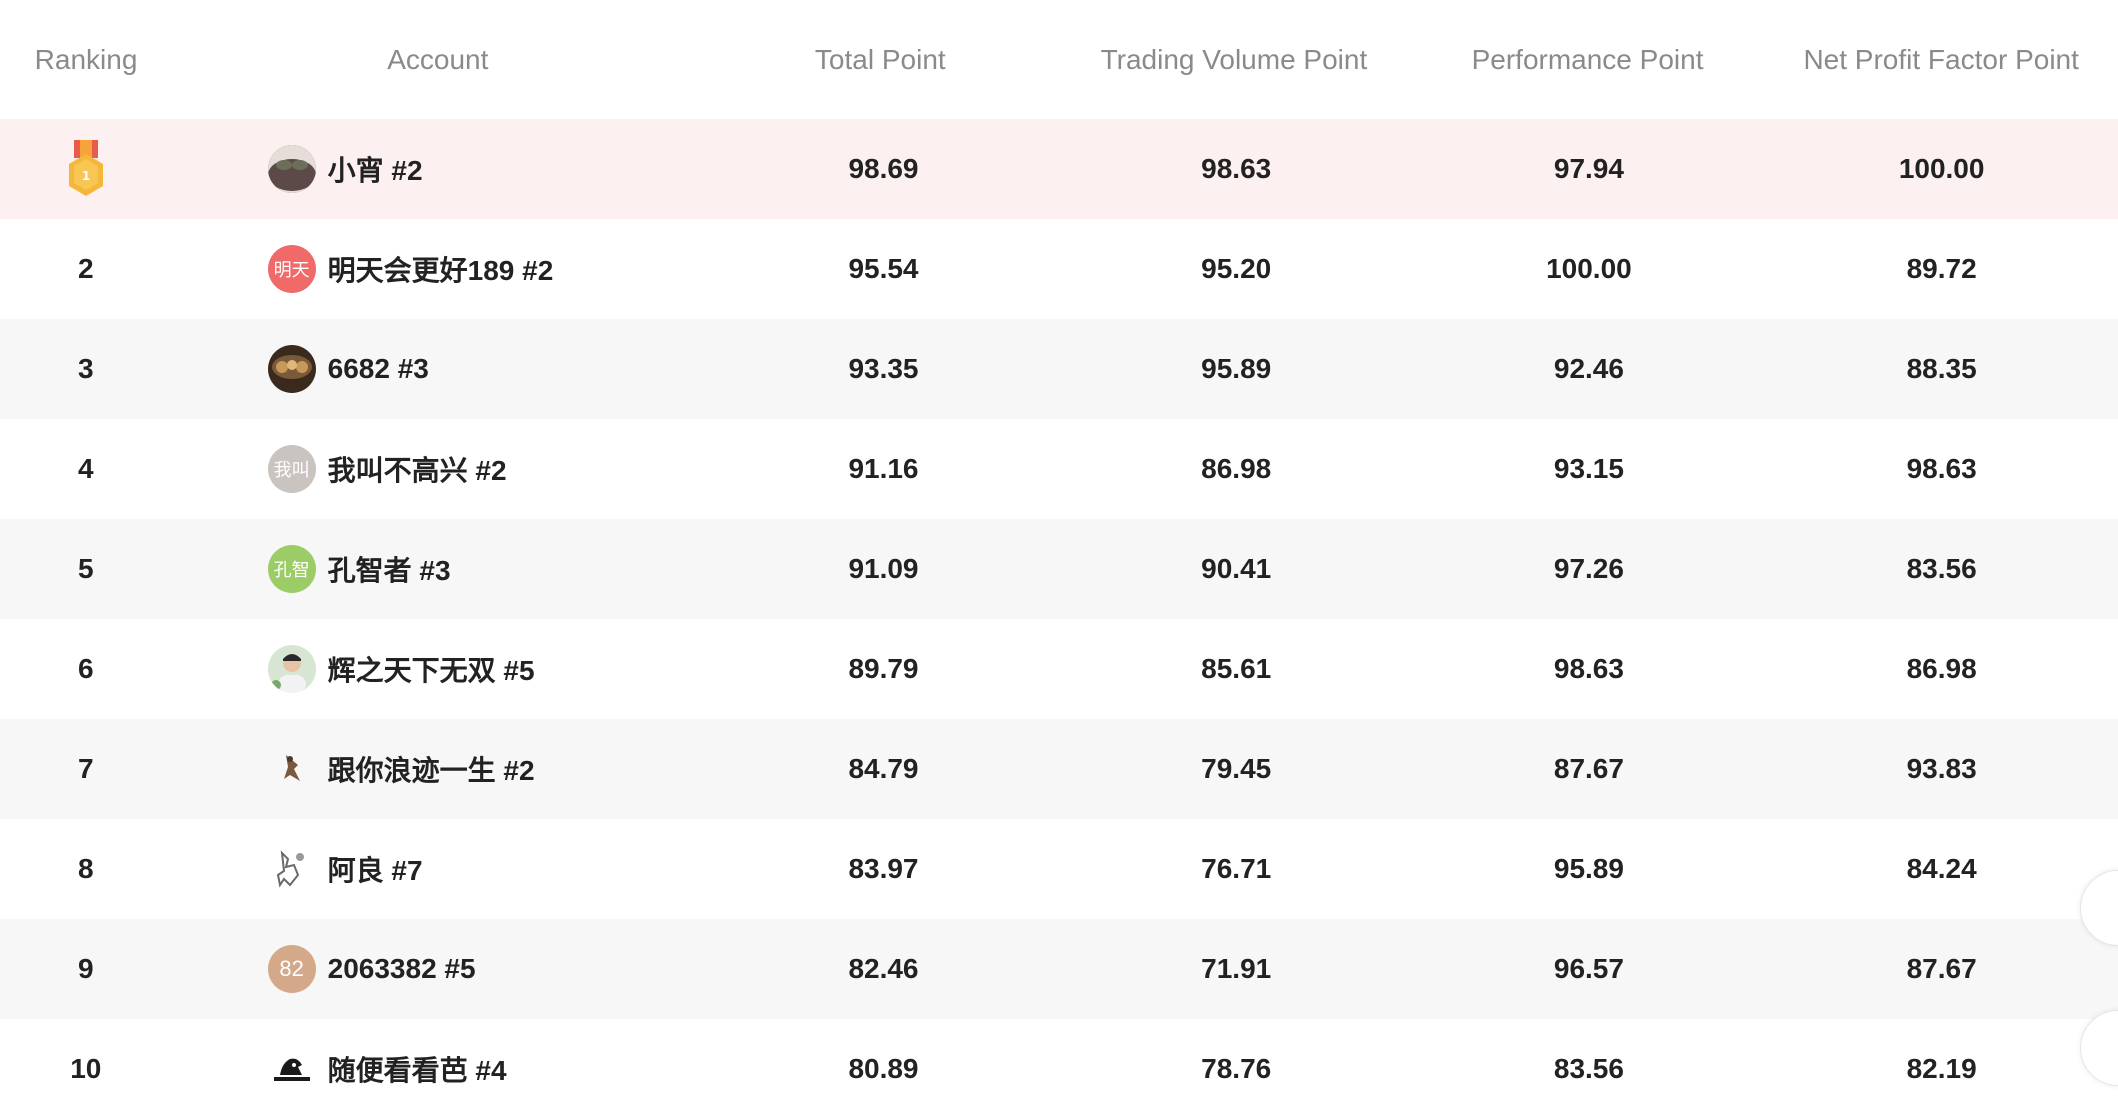  What do you see at coordinates (883, 468) in the screenshot?
I see `total-point: 91.16` at bounding box center [883, 468].